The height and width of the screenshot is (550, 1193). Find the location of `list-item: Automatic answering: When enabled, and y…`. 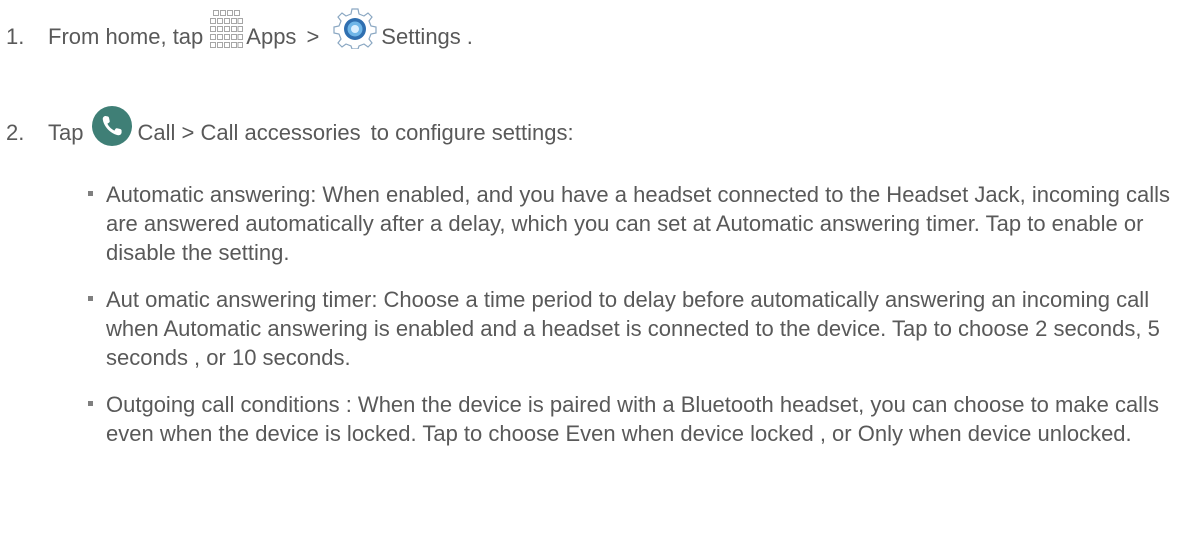

list-item: Automatic answering: When enabled, and y… is located at coordinates (635, 223).